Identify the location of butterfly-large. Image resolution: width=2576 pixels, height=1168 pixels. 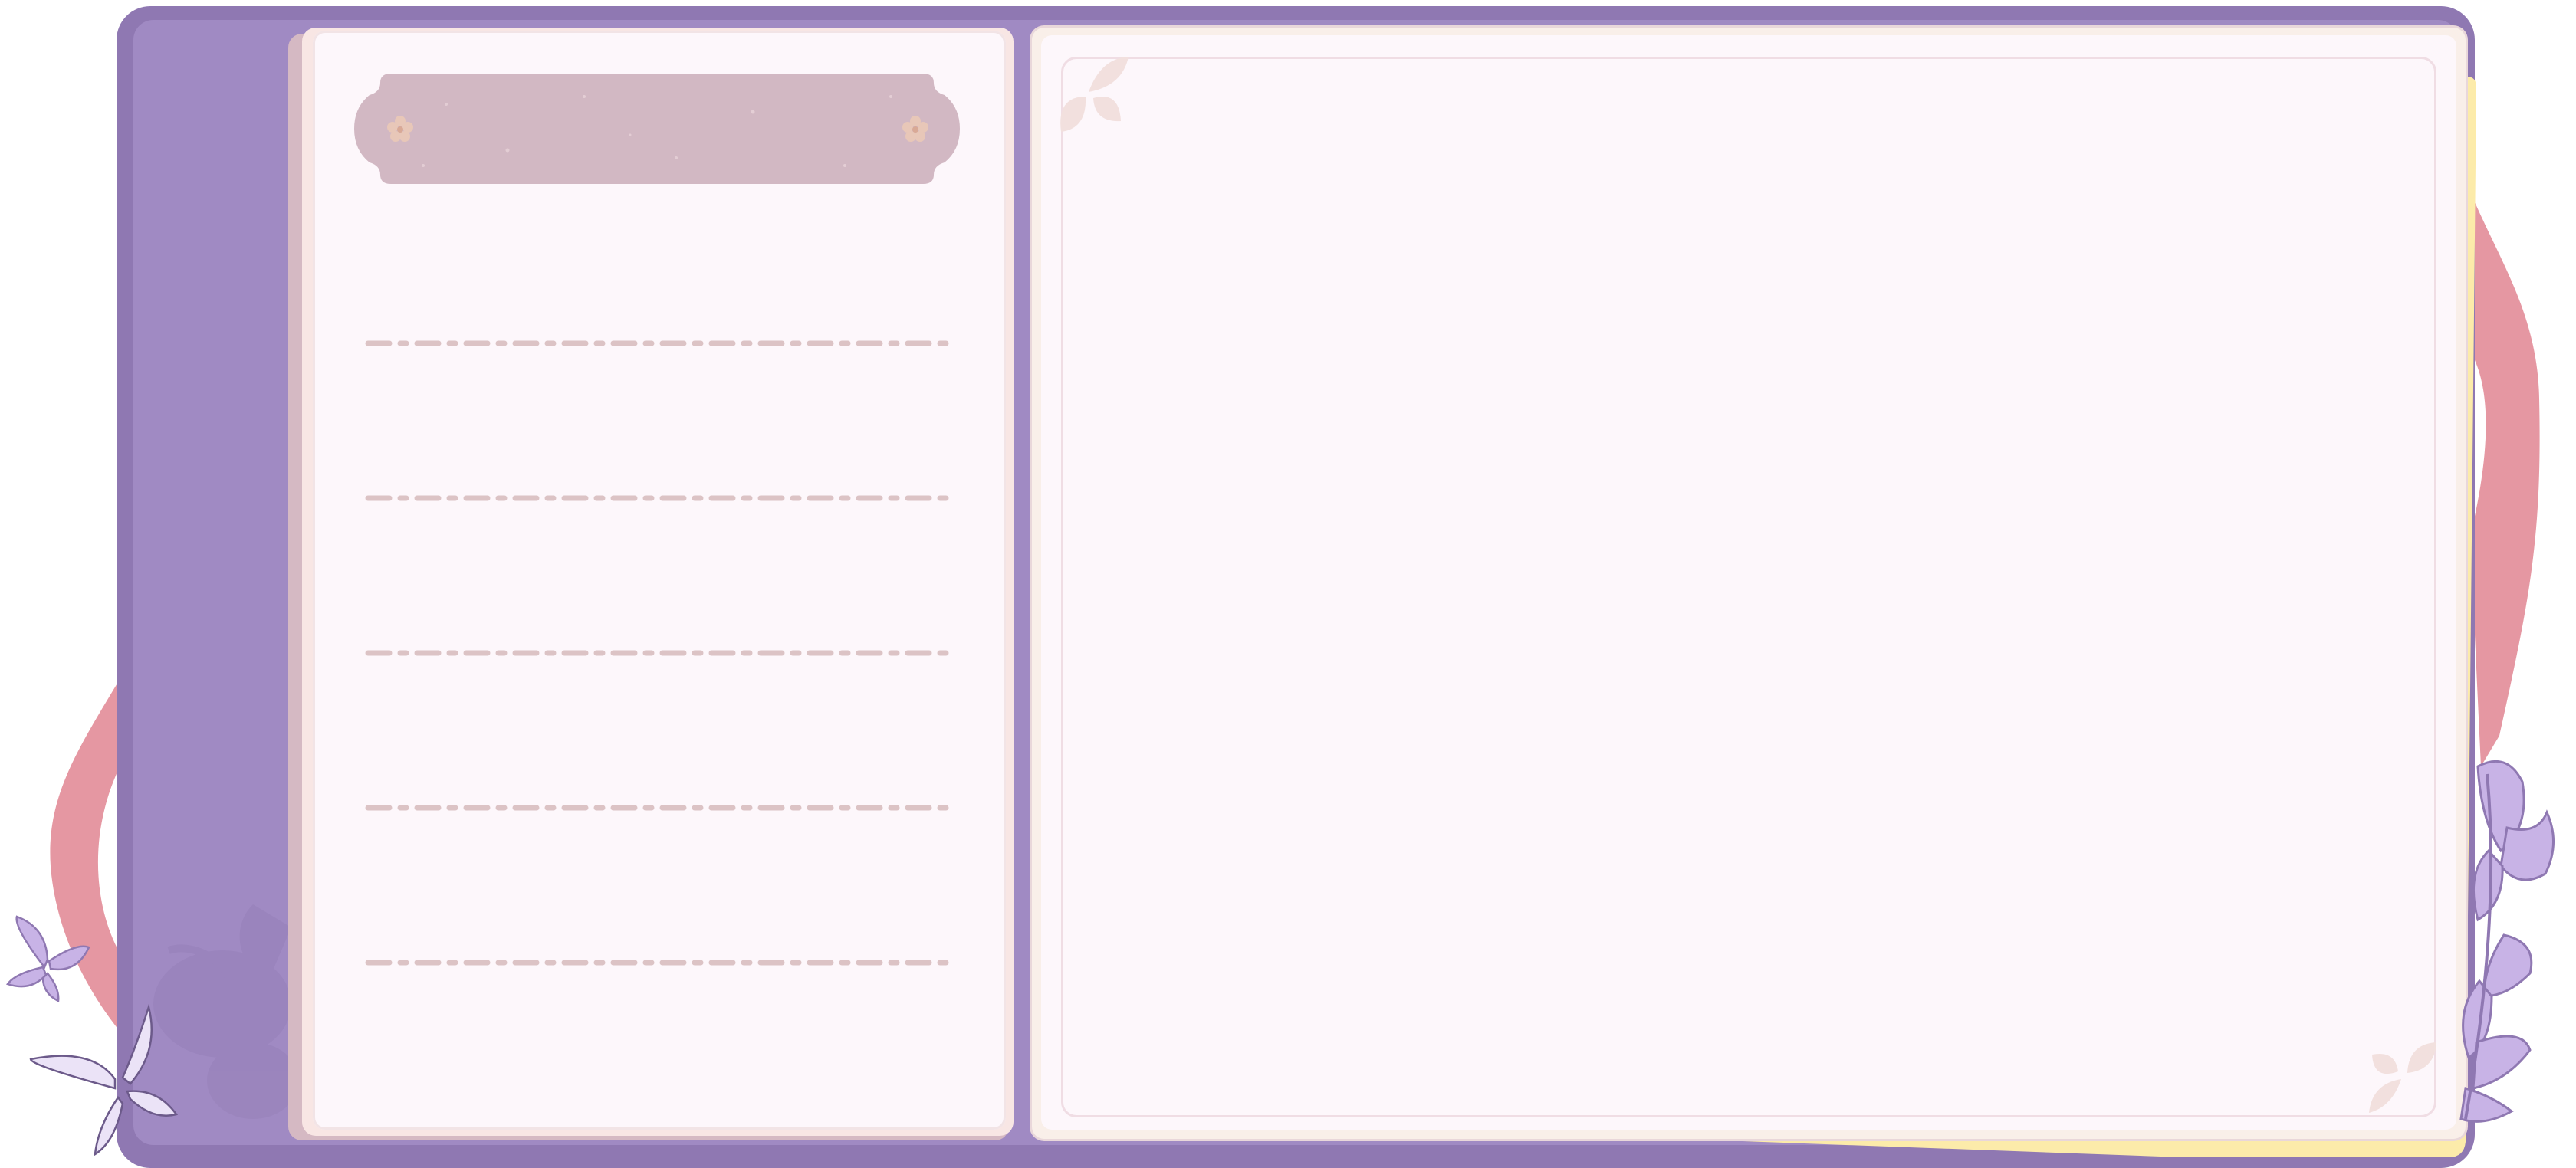
(104, 1080).